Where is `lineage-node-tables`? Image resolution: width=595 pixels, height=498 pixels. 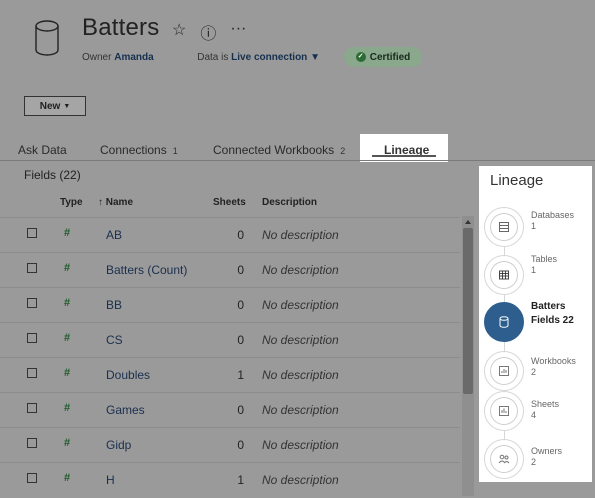
lineage-node-tables is located at coordinates (504, 275).